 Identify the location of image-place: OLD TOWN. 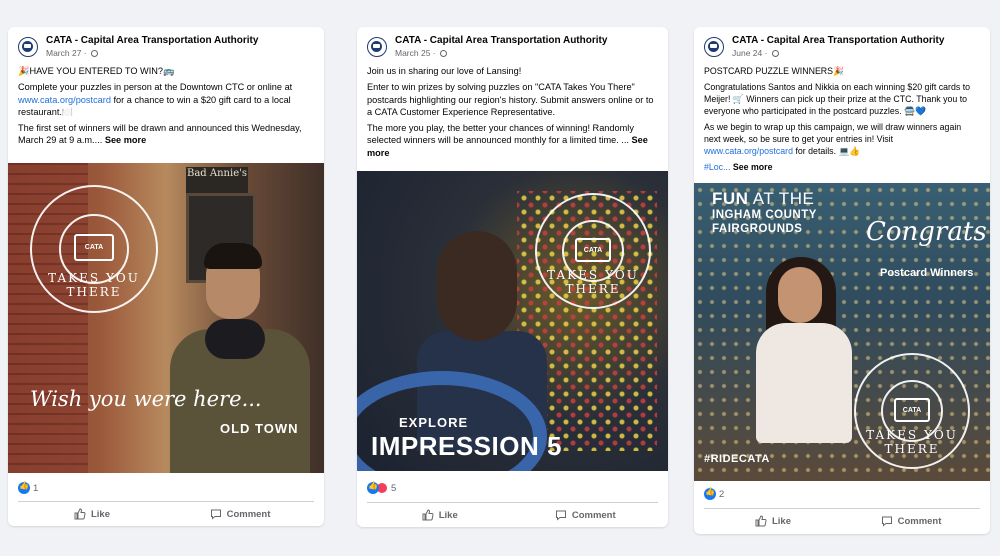
(259, 428).